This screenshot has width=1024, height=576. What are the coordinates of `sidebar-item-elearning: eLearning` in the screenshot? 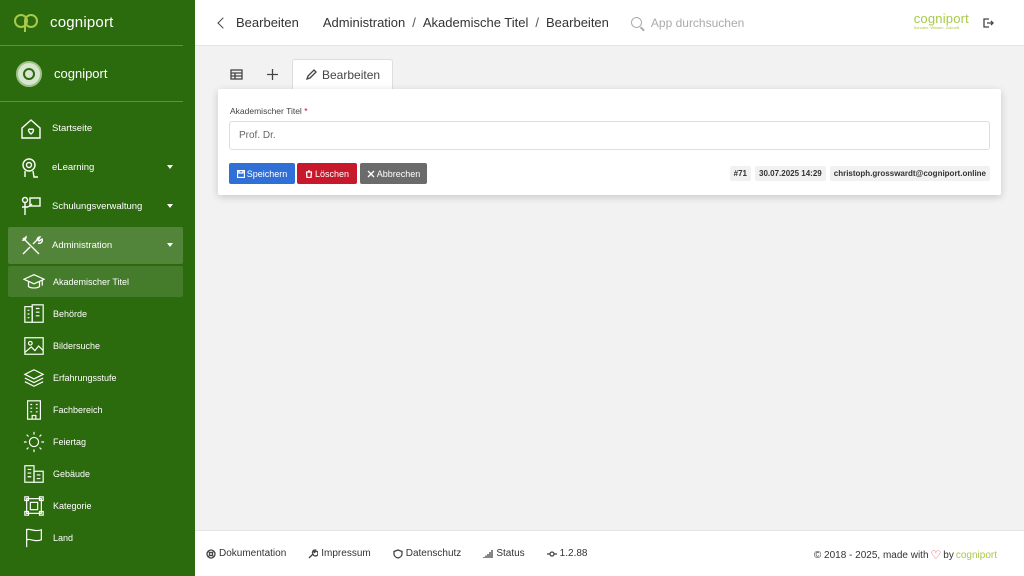 It's located at (95, 167).